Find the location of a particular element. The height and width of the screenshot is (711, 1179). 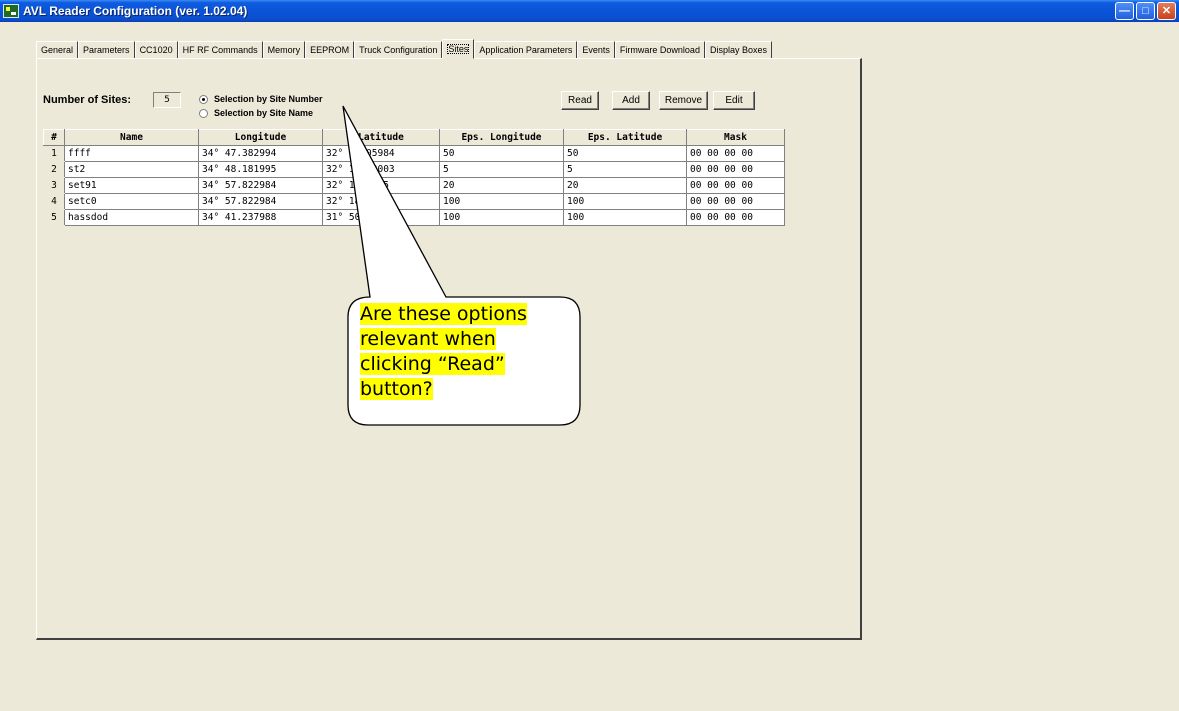

callout-line: relevant when is located at coordinates (460, 339).